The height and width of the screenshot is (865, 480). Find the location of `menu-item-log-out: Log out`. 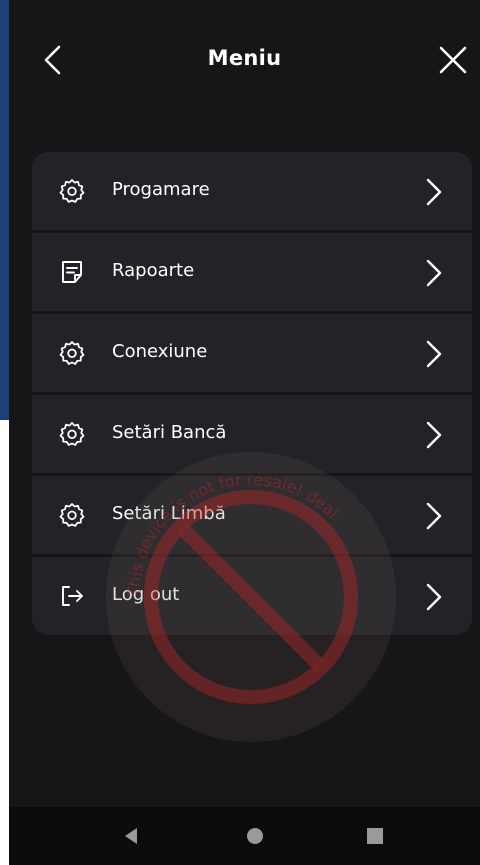

menu-item-log-out: Log out is located at coordinates (252, 596).